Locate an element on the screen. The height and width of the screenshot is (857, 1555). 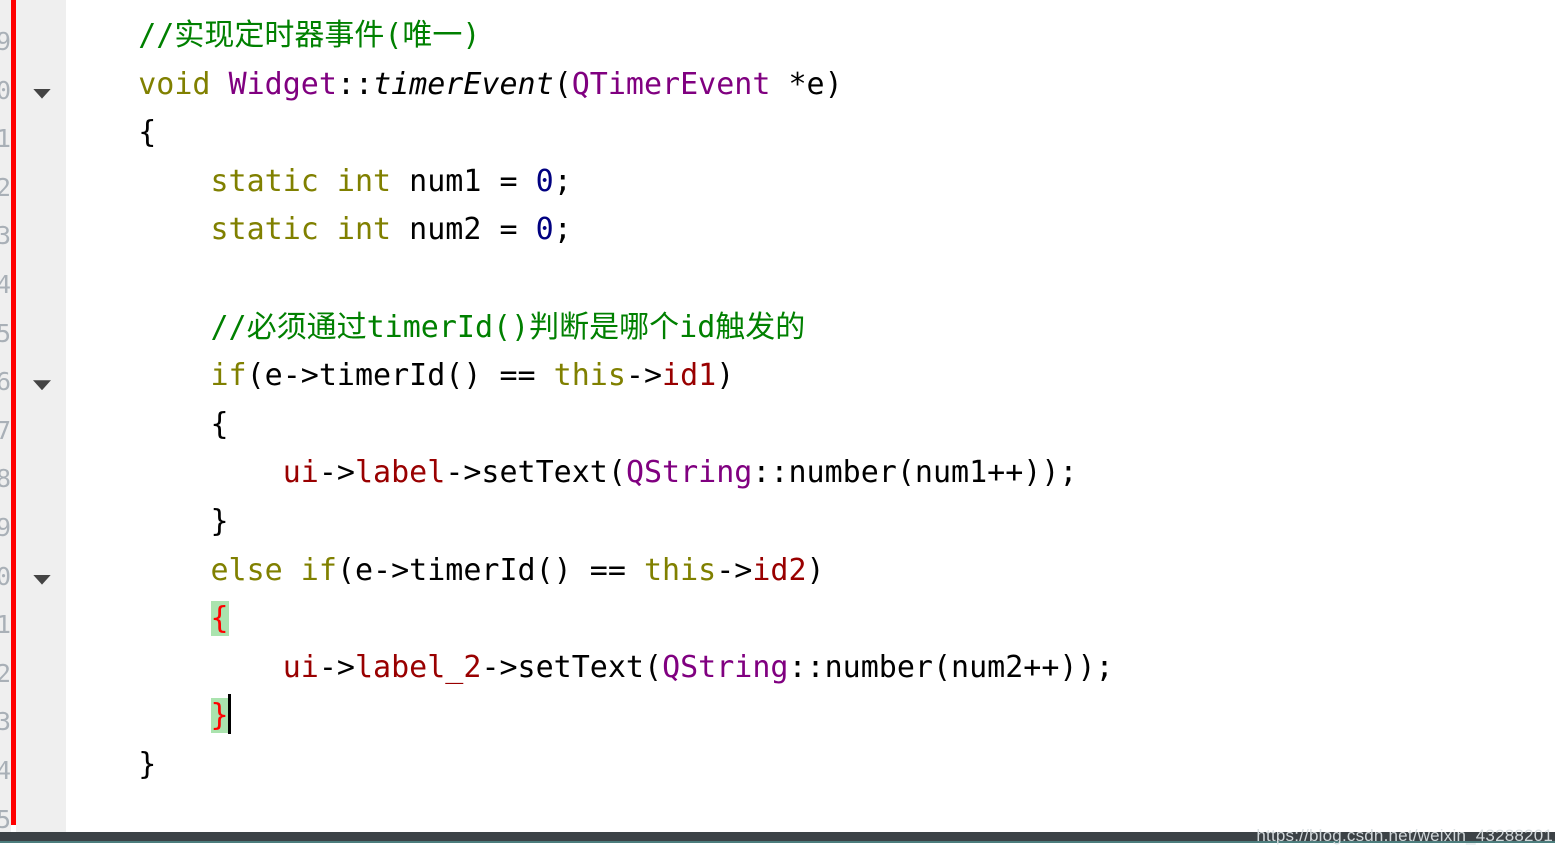
text-cursor is located at coordinates (229, 714).